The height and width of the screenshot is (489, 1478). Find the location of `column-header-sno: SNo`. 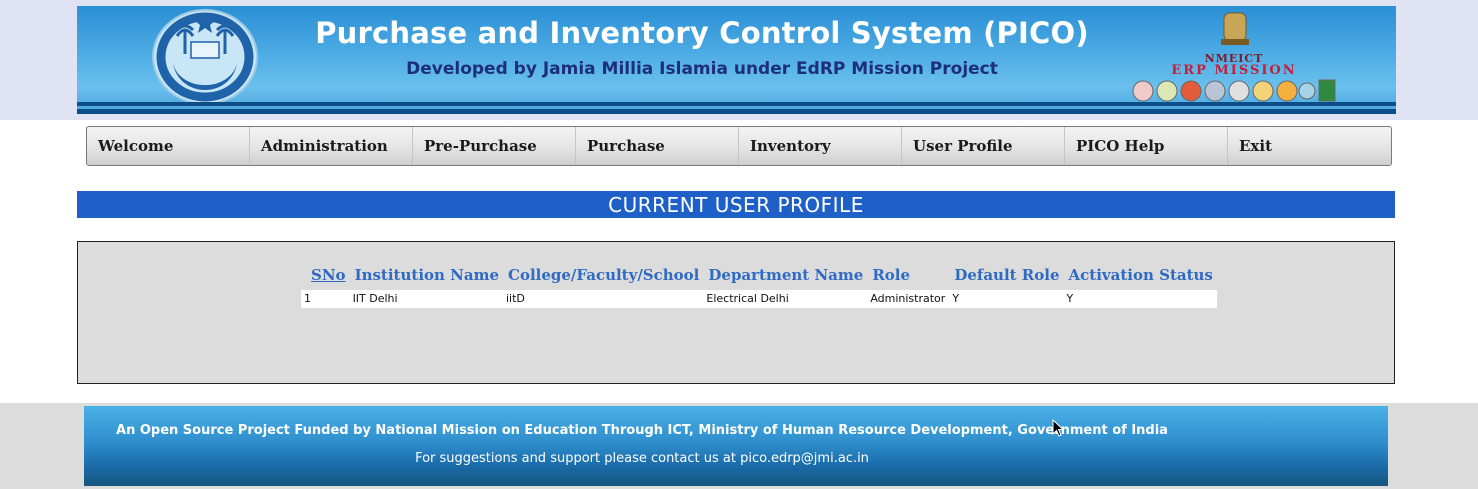

column-header-sno: SNo is located at coordinates (325, 277).